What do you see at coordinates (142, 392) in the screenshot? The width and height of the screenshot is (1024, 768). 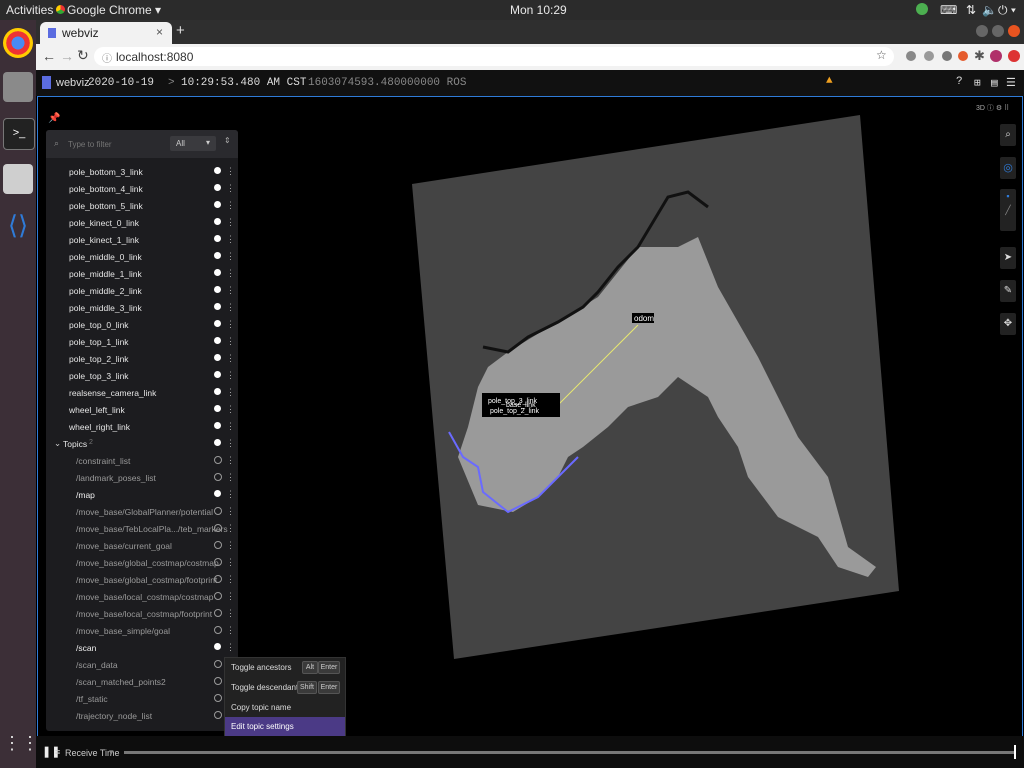 I see `tree-node-row: realsense_camera_link ⋮` at bounding box center [142, 392].